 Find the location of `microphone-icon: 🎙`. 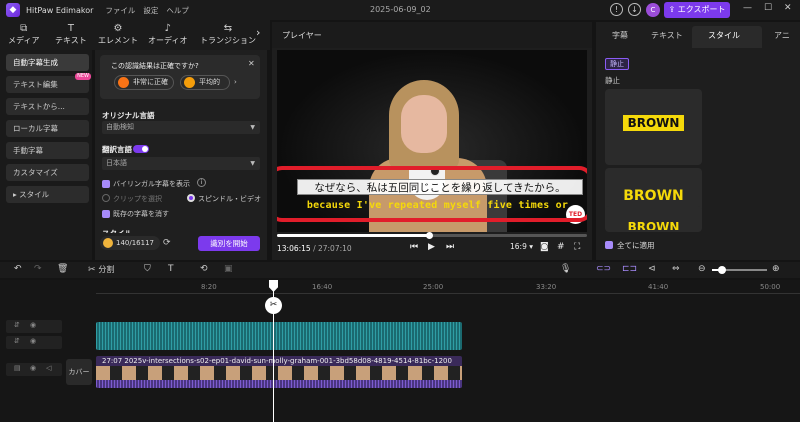

microphone-icon: 🎙 is located at coordinates (565, 269).